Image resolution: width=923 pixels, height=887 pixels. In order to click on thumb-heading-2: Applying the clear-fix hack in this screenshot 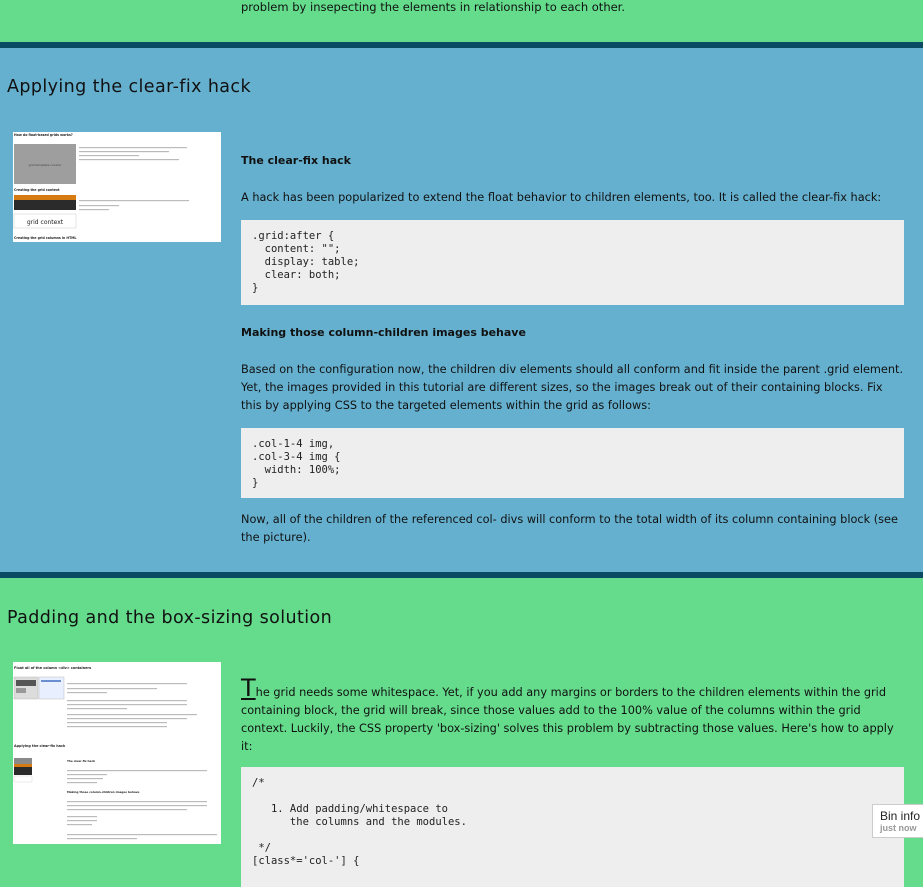, I will do `click(40, 746)`.